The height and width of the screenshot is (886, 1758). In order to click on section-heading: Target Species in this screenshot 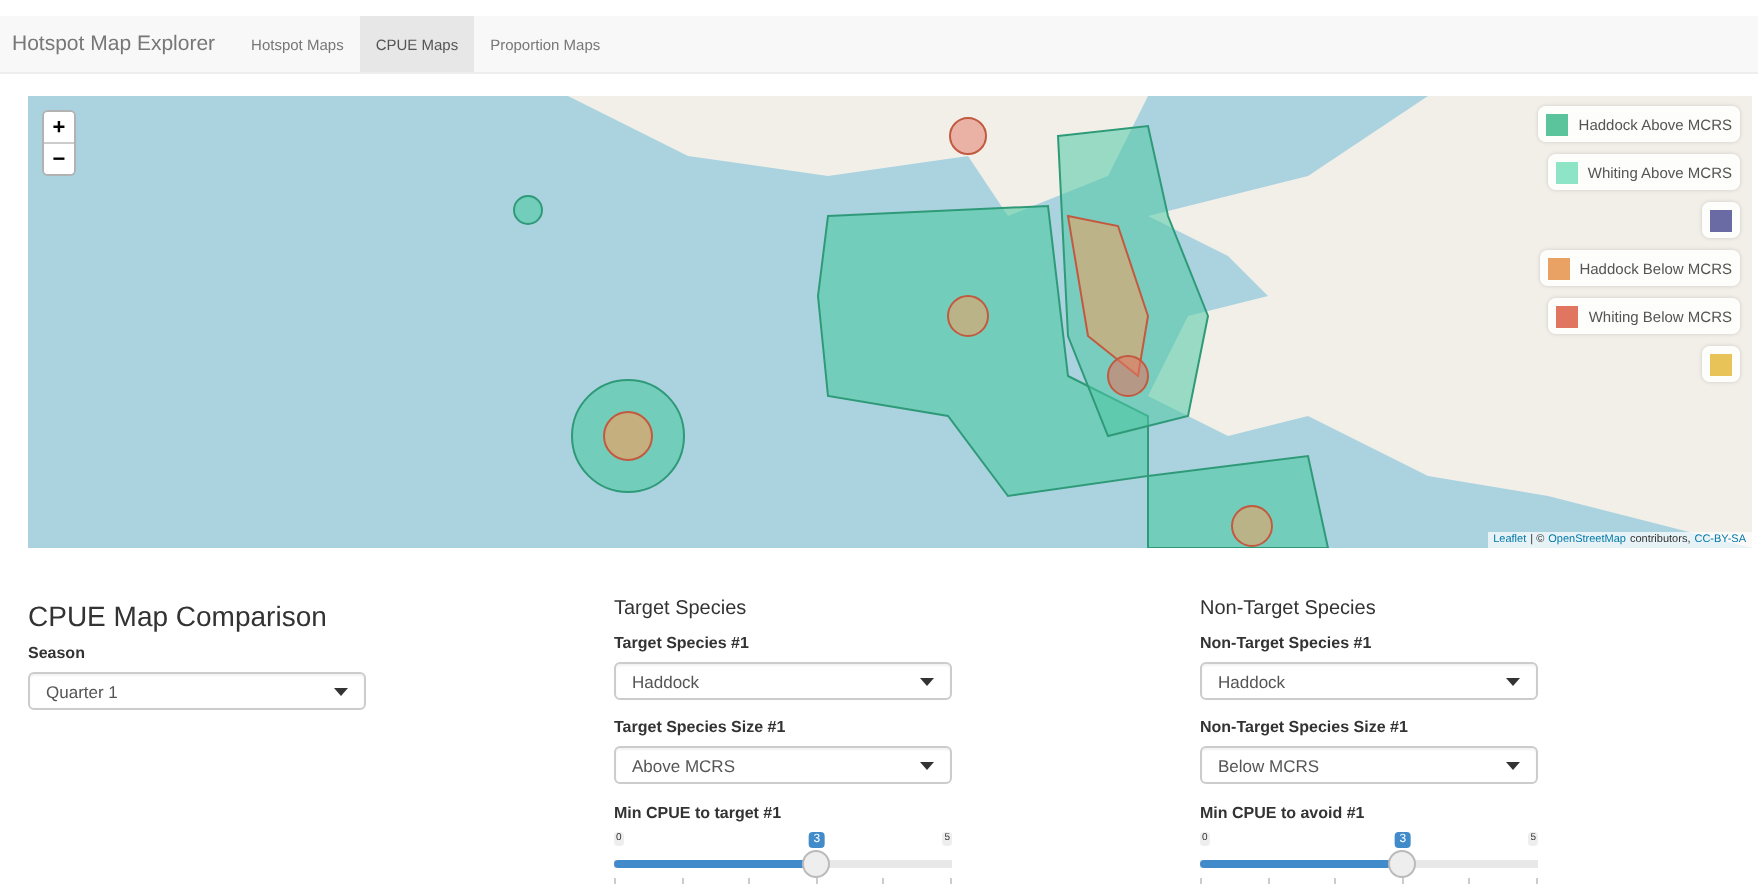, I will do `click(680, 609)`.